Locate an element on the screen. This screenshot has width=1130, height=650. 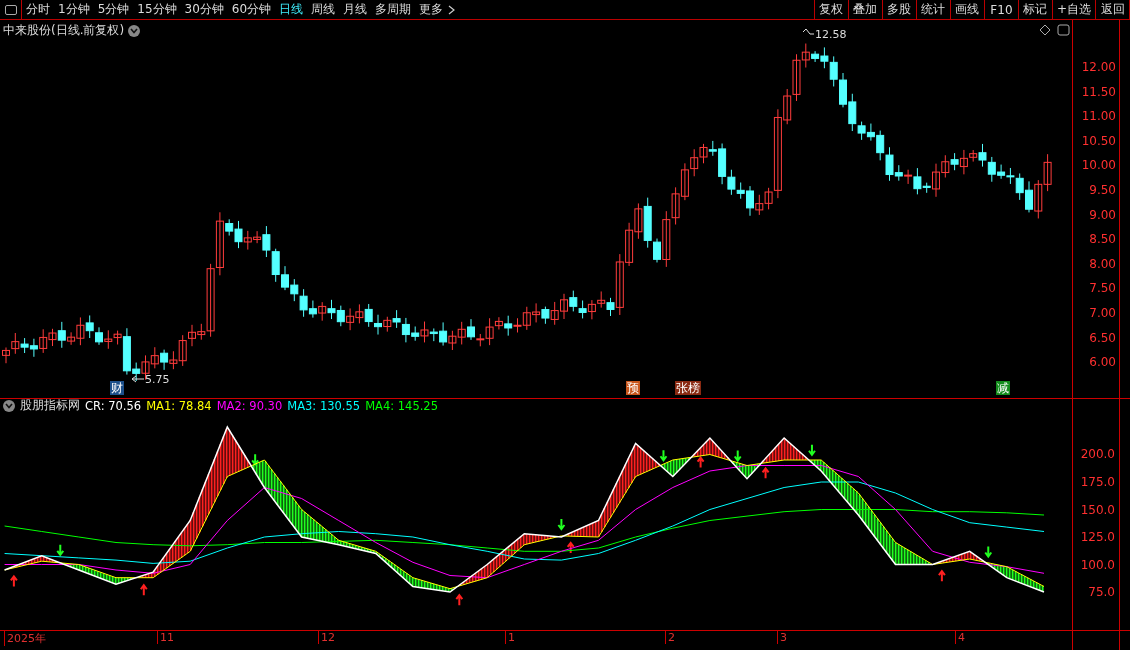
axis-label: 7.50 is located at coordinates (1102, 288).